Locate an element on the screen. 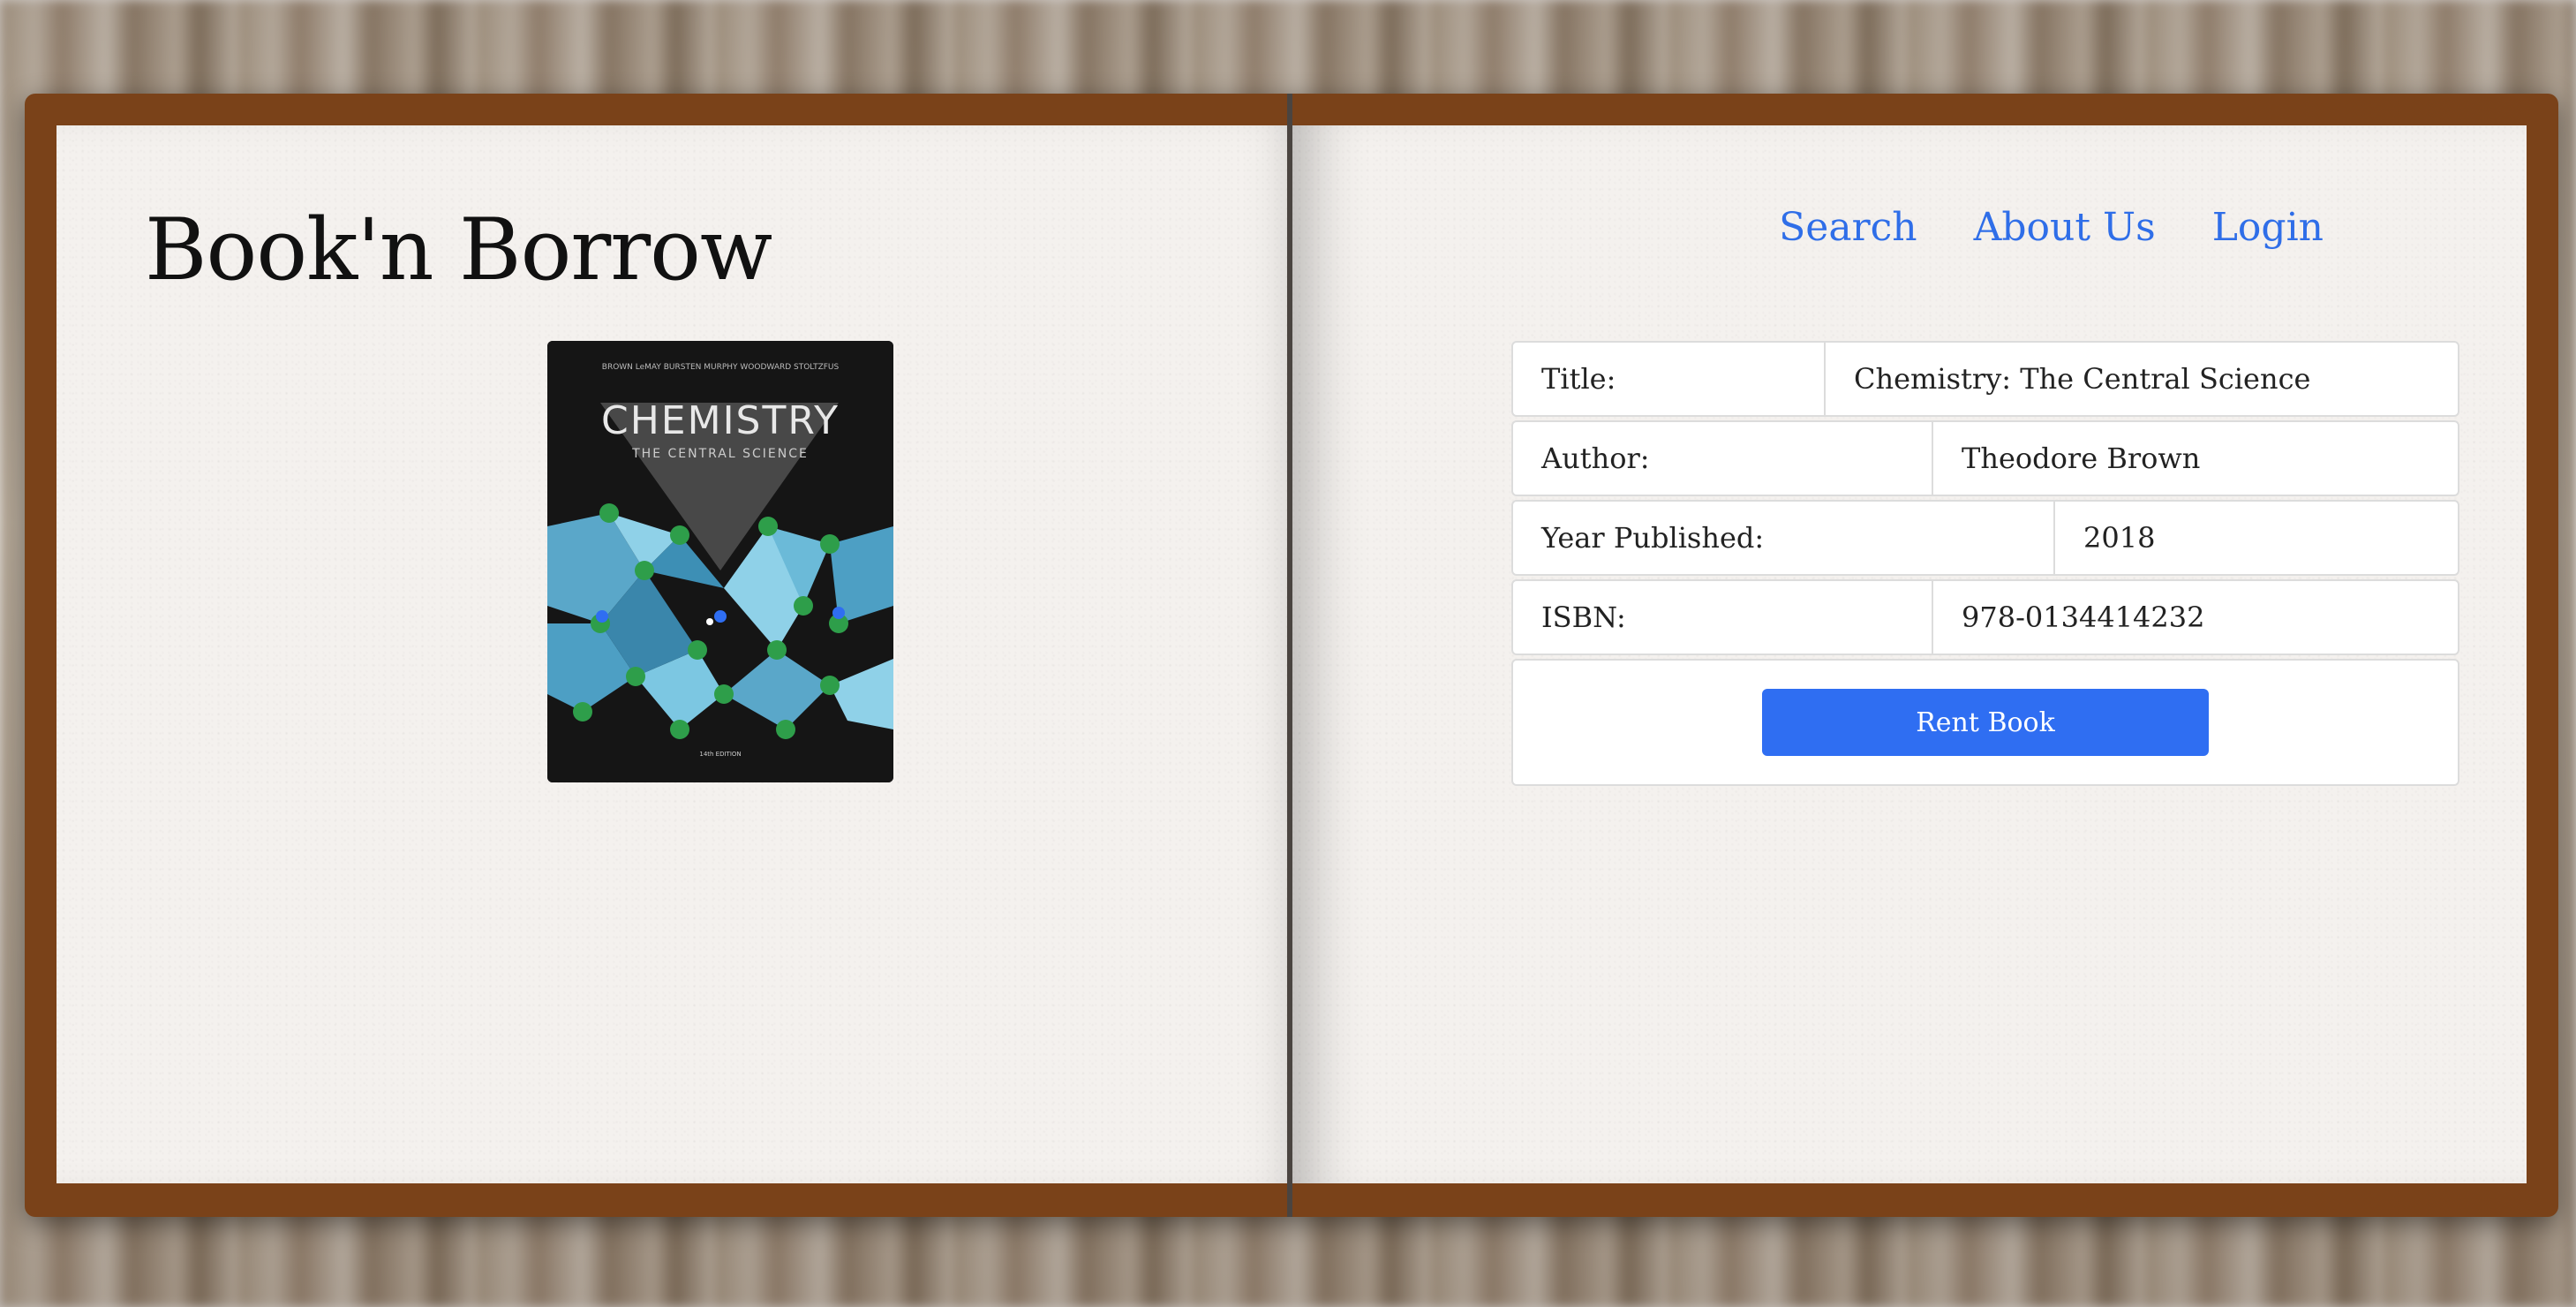 The image size is (2576, 1307). detail-row-isbn: ISBN: 978-0134414232 is located at coordinates (1985, 617).